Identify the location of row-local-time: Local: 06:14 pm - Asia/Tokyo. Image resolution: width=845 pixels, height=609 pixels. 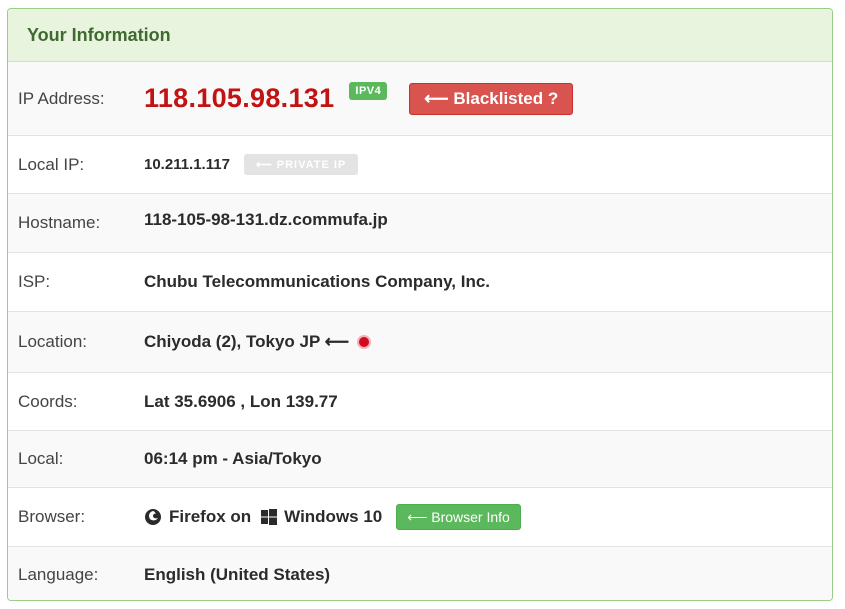
(420, 459).